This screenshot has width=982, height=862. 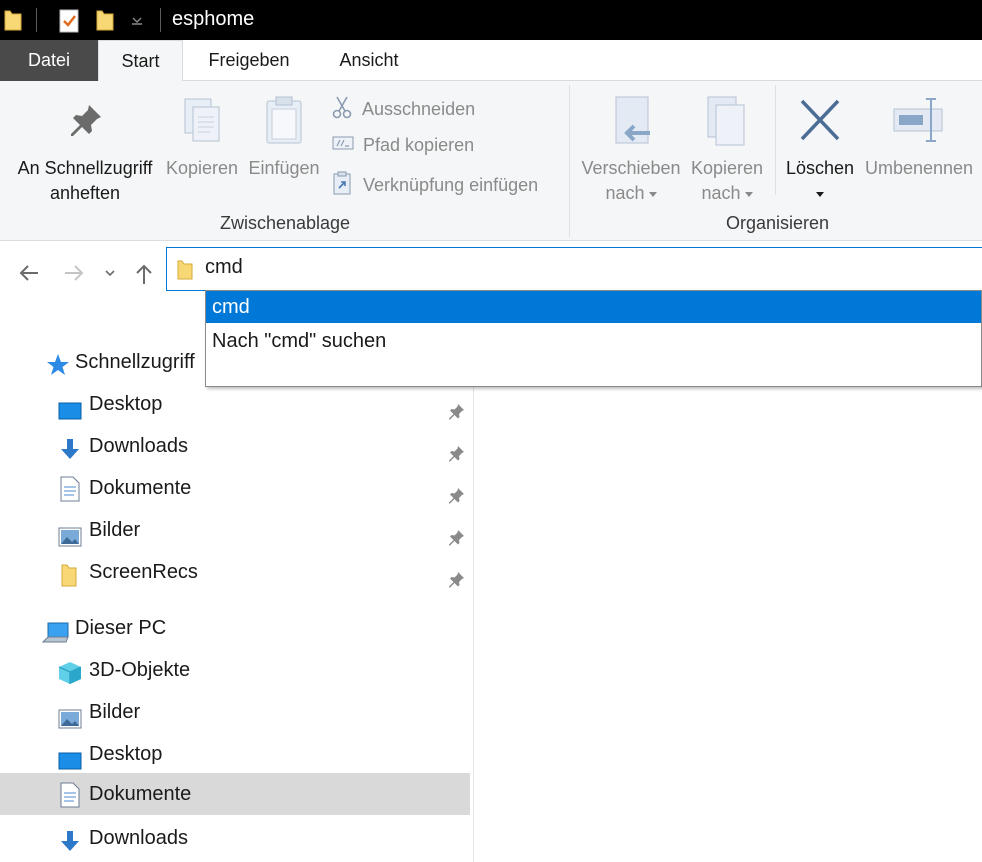 I want to click on rename-button: Umbenennen, so click(x=919, y=138).